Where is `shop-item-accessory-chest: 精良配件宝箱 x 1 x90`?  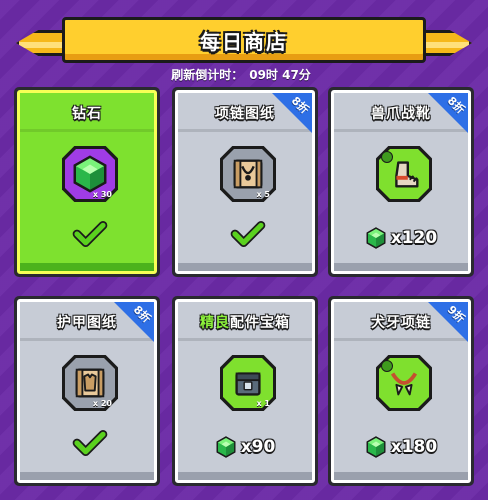 shop-item-accessory-chest: 精良配件宝箱 x 1 x90 is located at coordinates (245, 391).